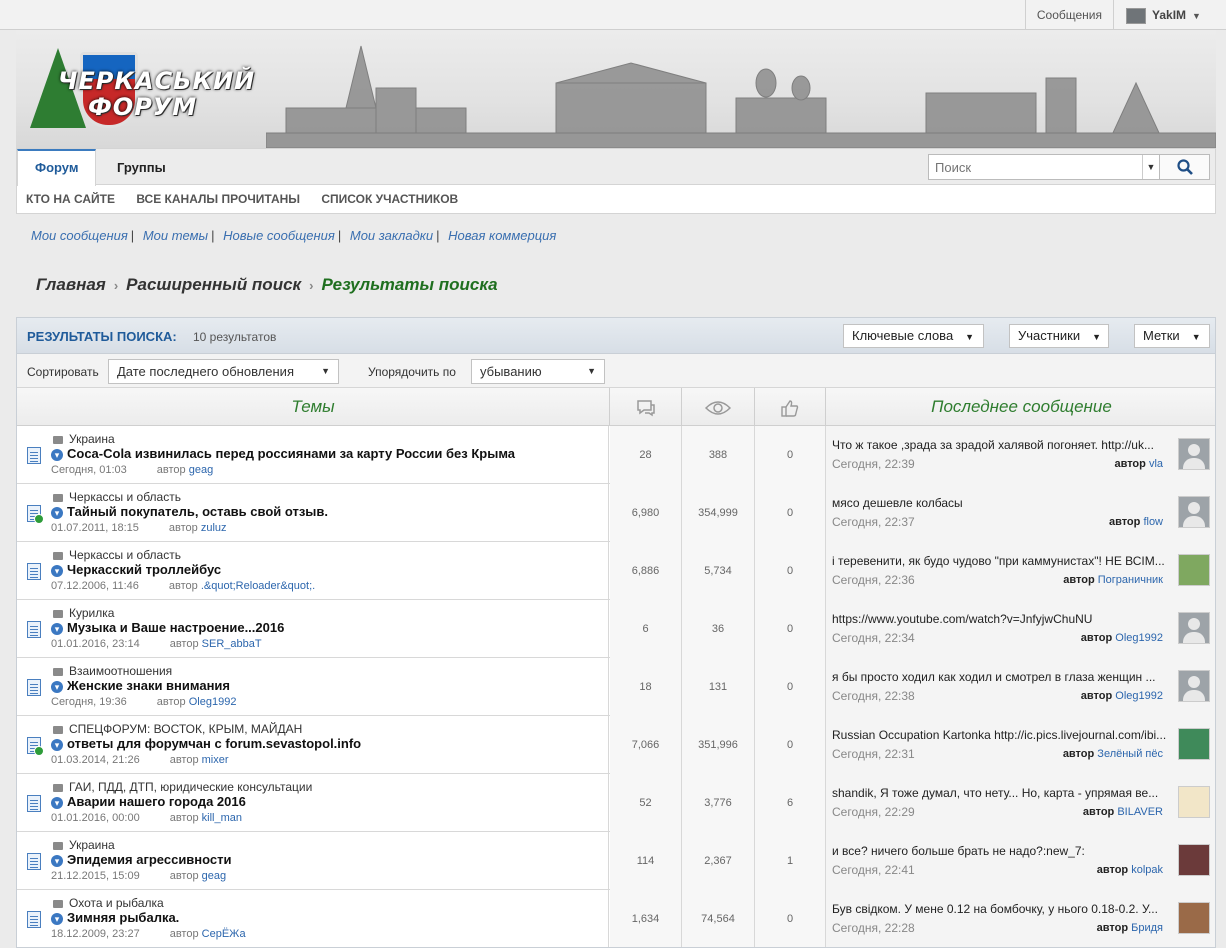  I want to click on my-bookmarks-link: Мои закладки, so click(391, 235).